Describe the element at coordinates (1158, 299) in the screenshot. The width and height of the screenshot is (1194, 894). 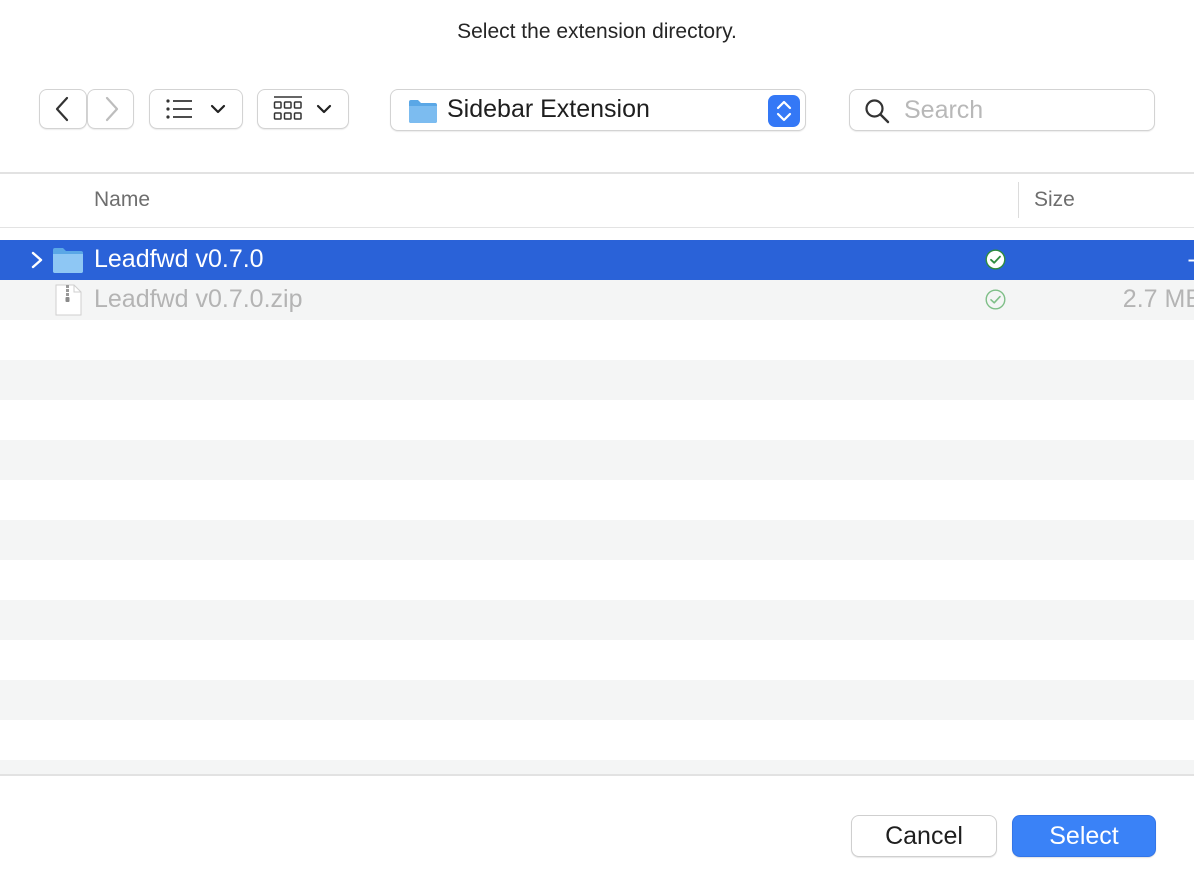
I see `file-size: 2.7 MB` at that location.